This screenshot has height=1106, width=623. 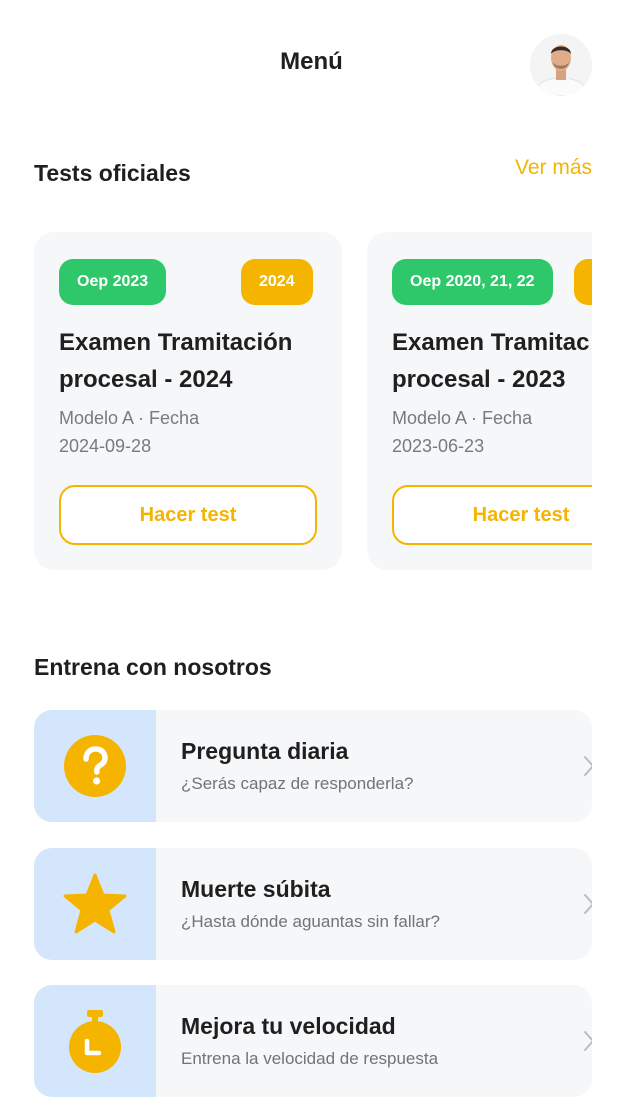 I want to click on question-icon, so click(x=95, y=766).